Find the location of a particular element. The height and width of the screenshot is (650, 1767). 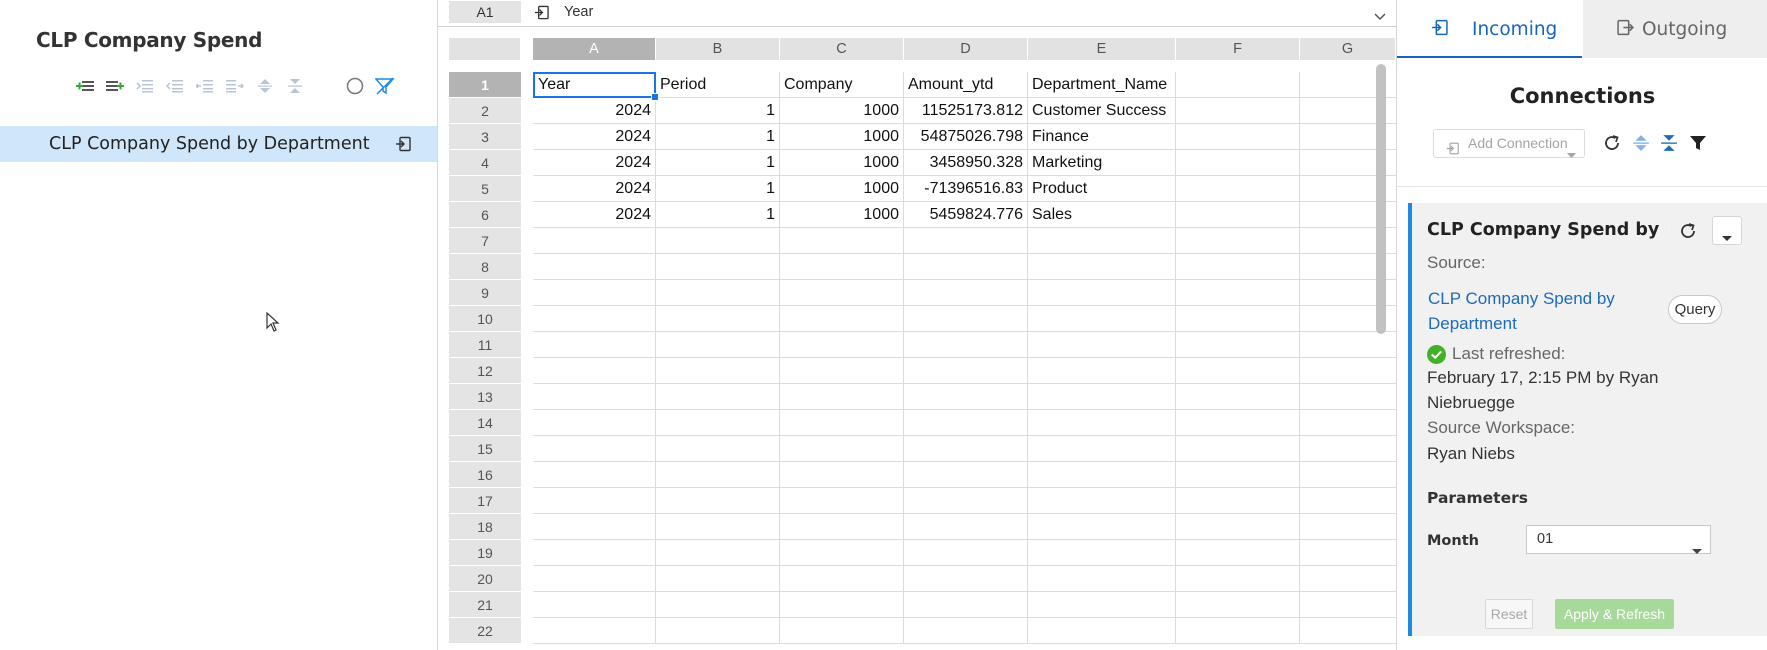

vertical-scrollbar is located at coordinates (1381, 199).